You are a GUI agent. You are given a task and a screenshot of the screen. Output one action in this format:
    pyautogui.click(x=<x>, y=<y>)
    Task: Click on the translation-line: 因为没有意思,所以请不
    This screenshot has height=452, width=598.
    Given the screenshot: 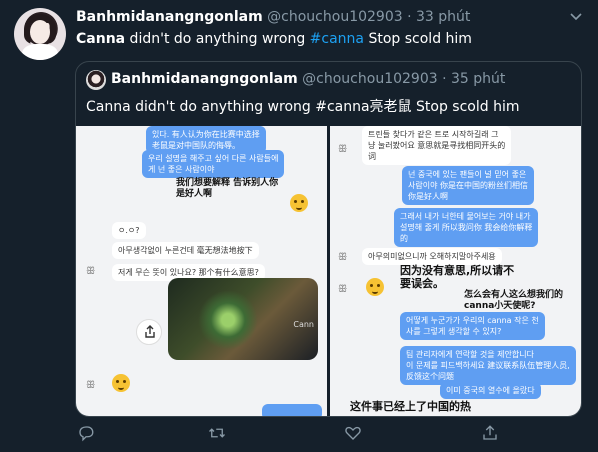 What is the action you would take?
    pyautogui.click(x=457, y=270)
    